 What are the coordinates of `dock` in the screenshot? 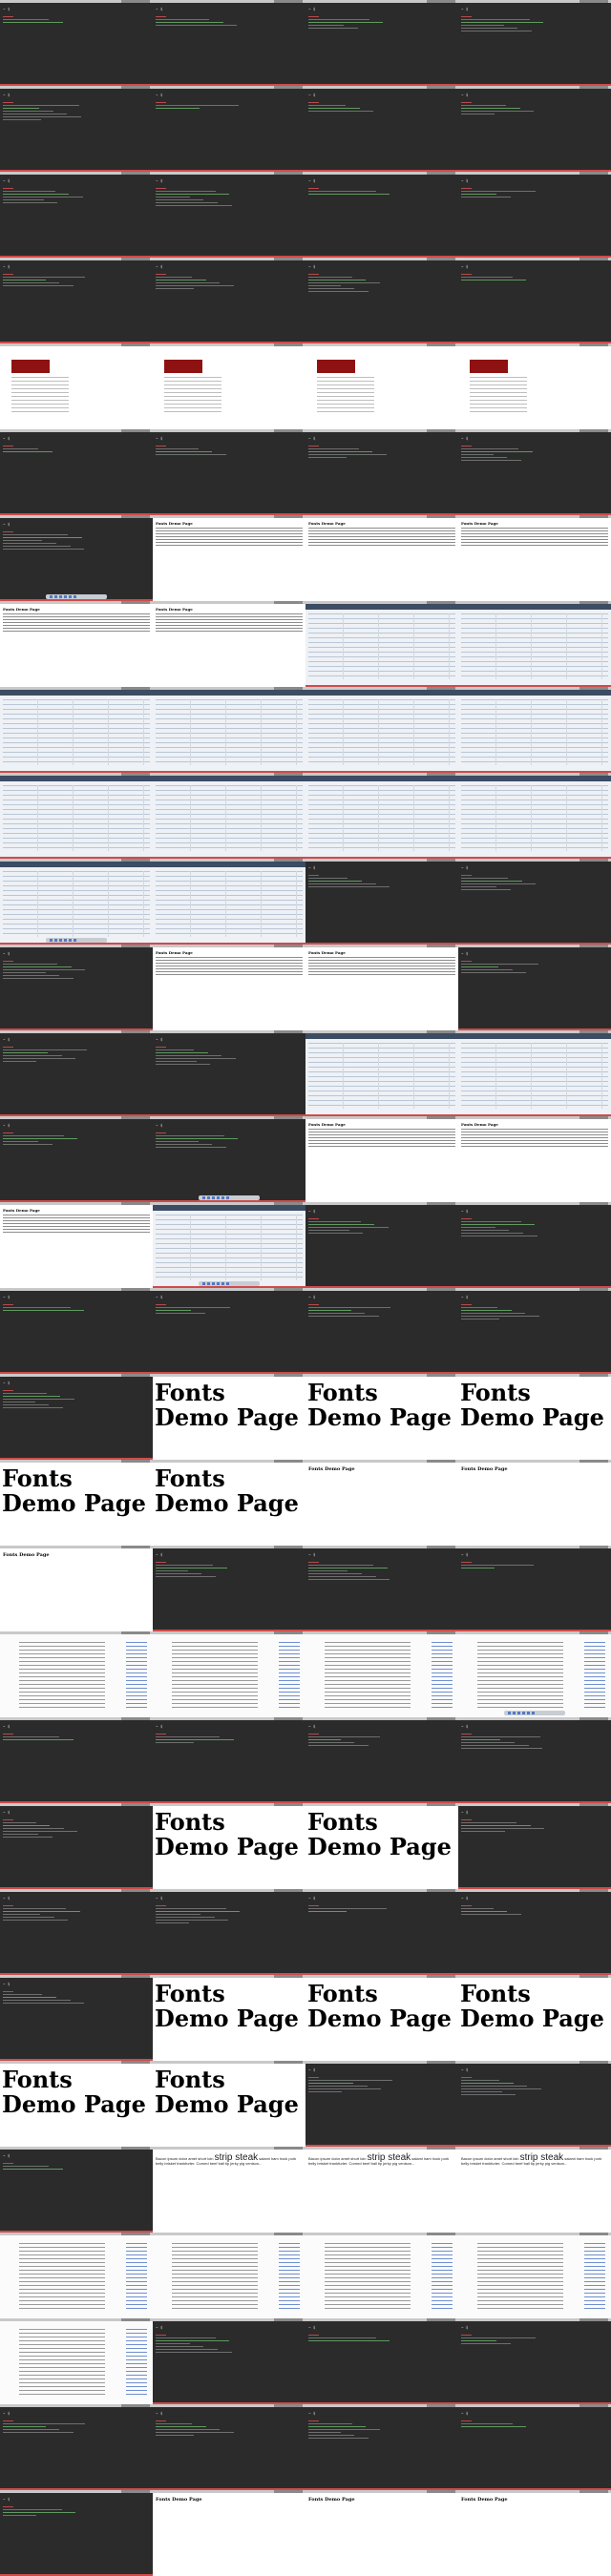 It's located at (535, 1713).